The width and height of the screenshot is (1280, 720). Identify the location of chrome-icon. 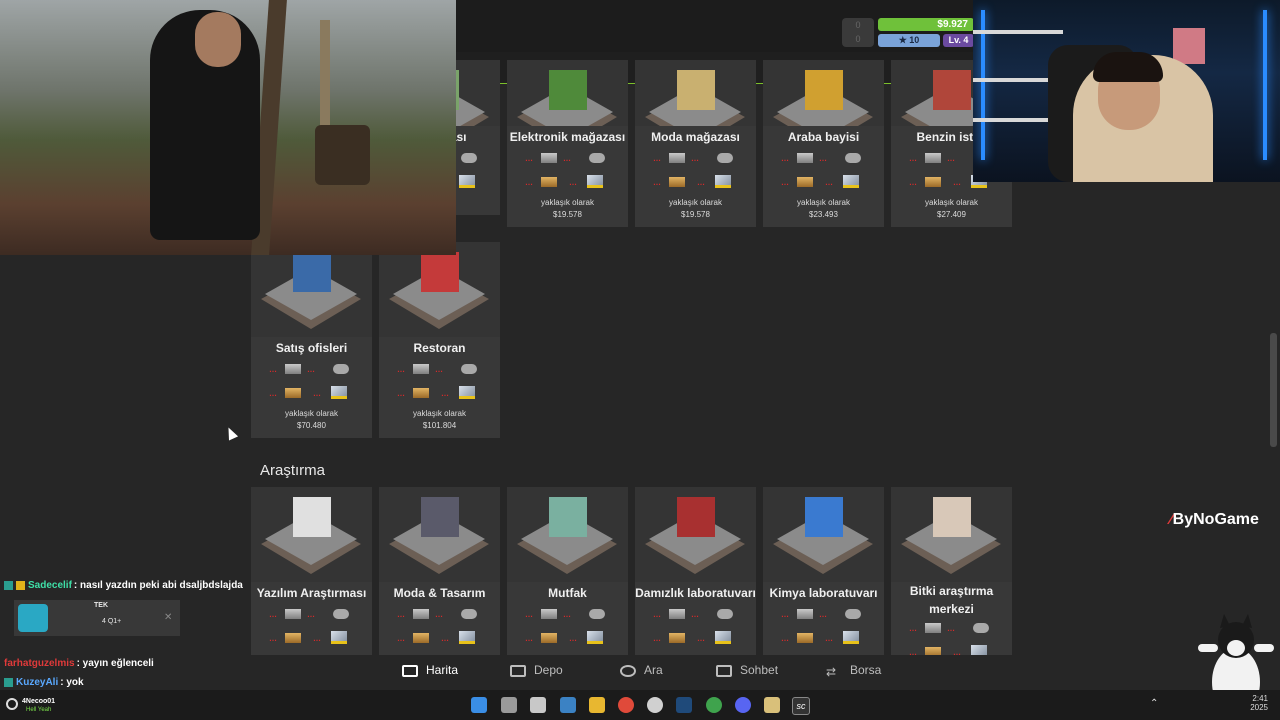
(626, 705).